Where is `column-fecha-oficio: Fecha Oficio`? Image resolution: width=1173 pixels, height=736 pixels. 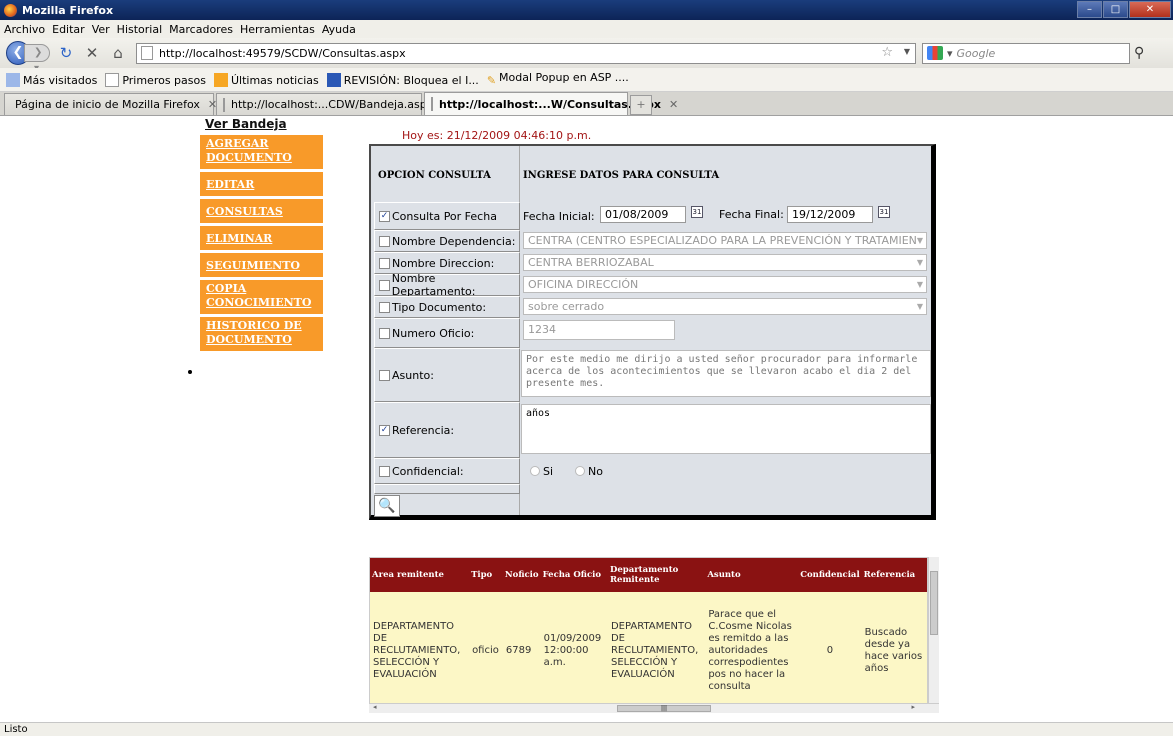 column-fecha-oficio: Fecha Oficio is located at coordinates (574, 575).